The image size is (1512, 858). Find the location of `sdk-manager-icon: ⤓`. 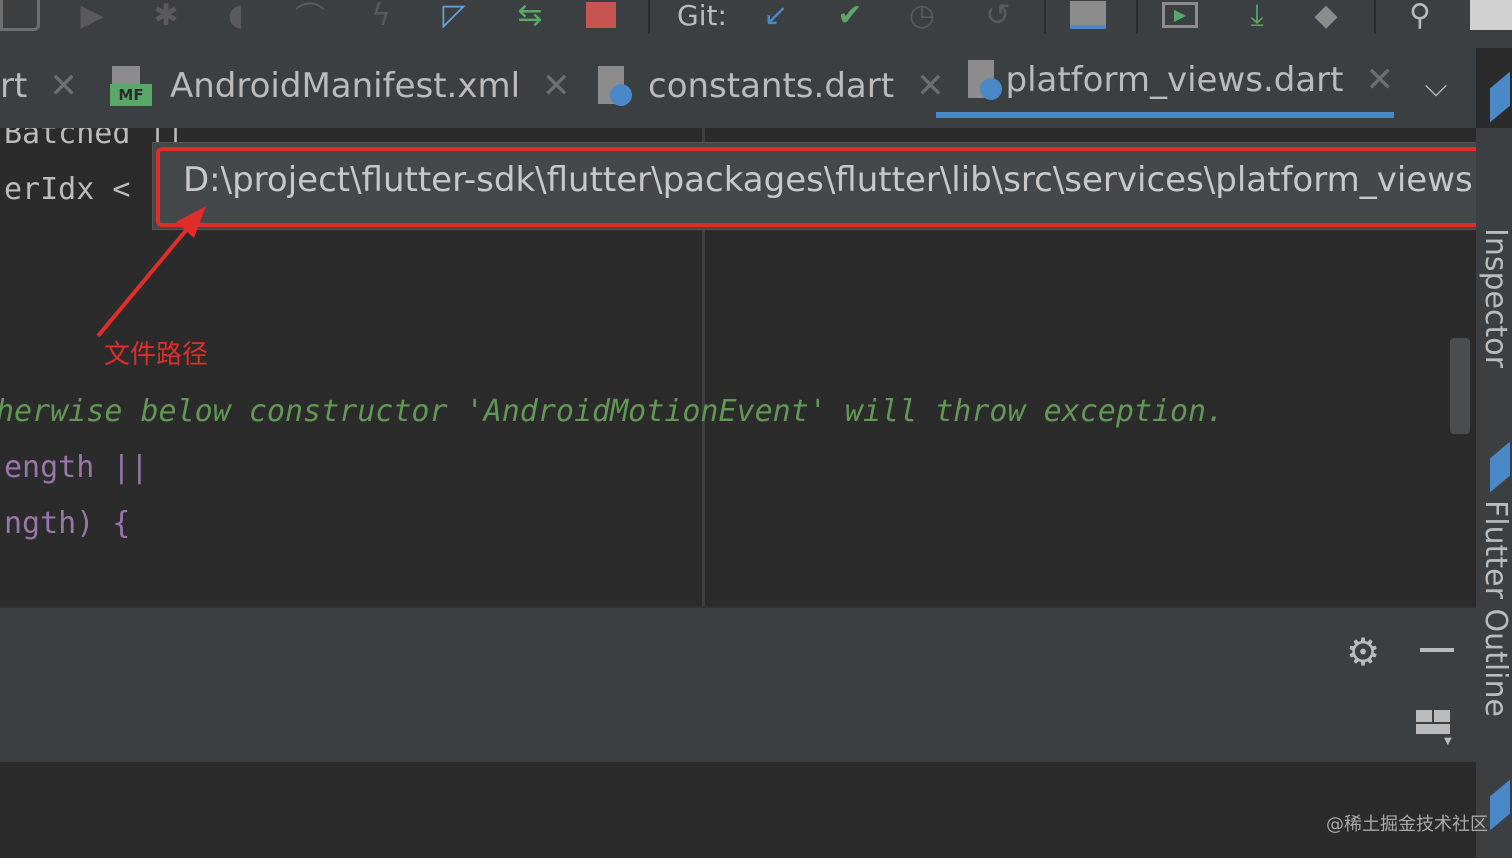

sdk-manager-icon: ⤓ is located at coordinates (1257, 16).